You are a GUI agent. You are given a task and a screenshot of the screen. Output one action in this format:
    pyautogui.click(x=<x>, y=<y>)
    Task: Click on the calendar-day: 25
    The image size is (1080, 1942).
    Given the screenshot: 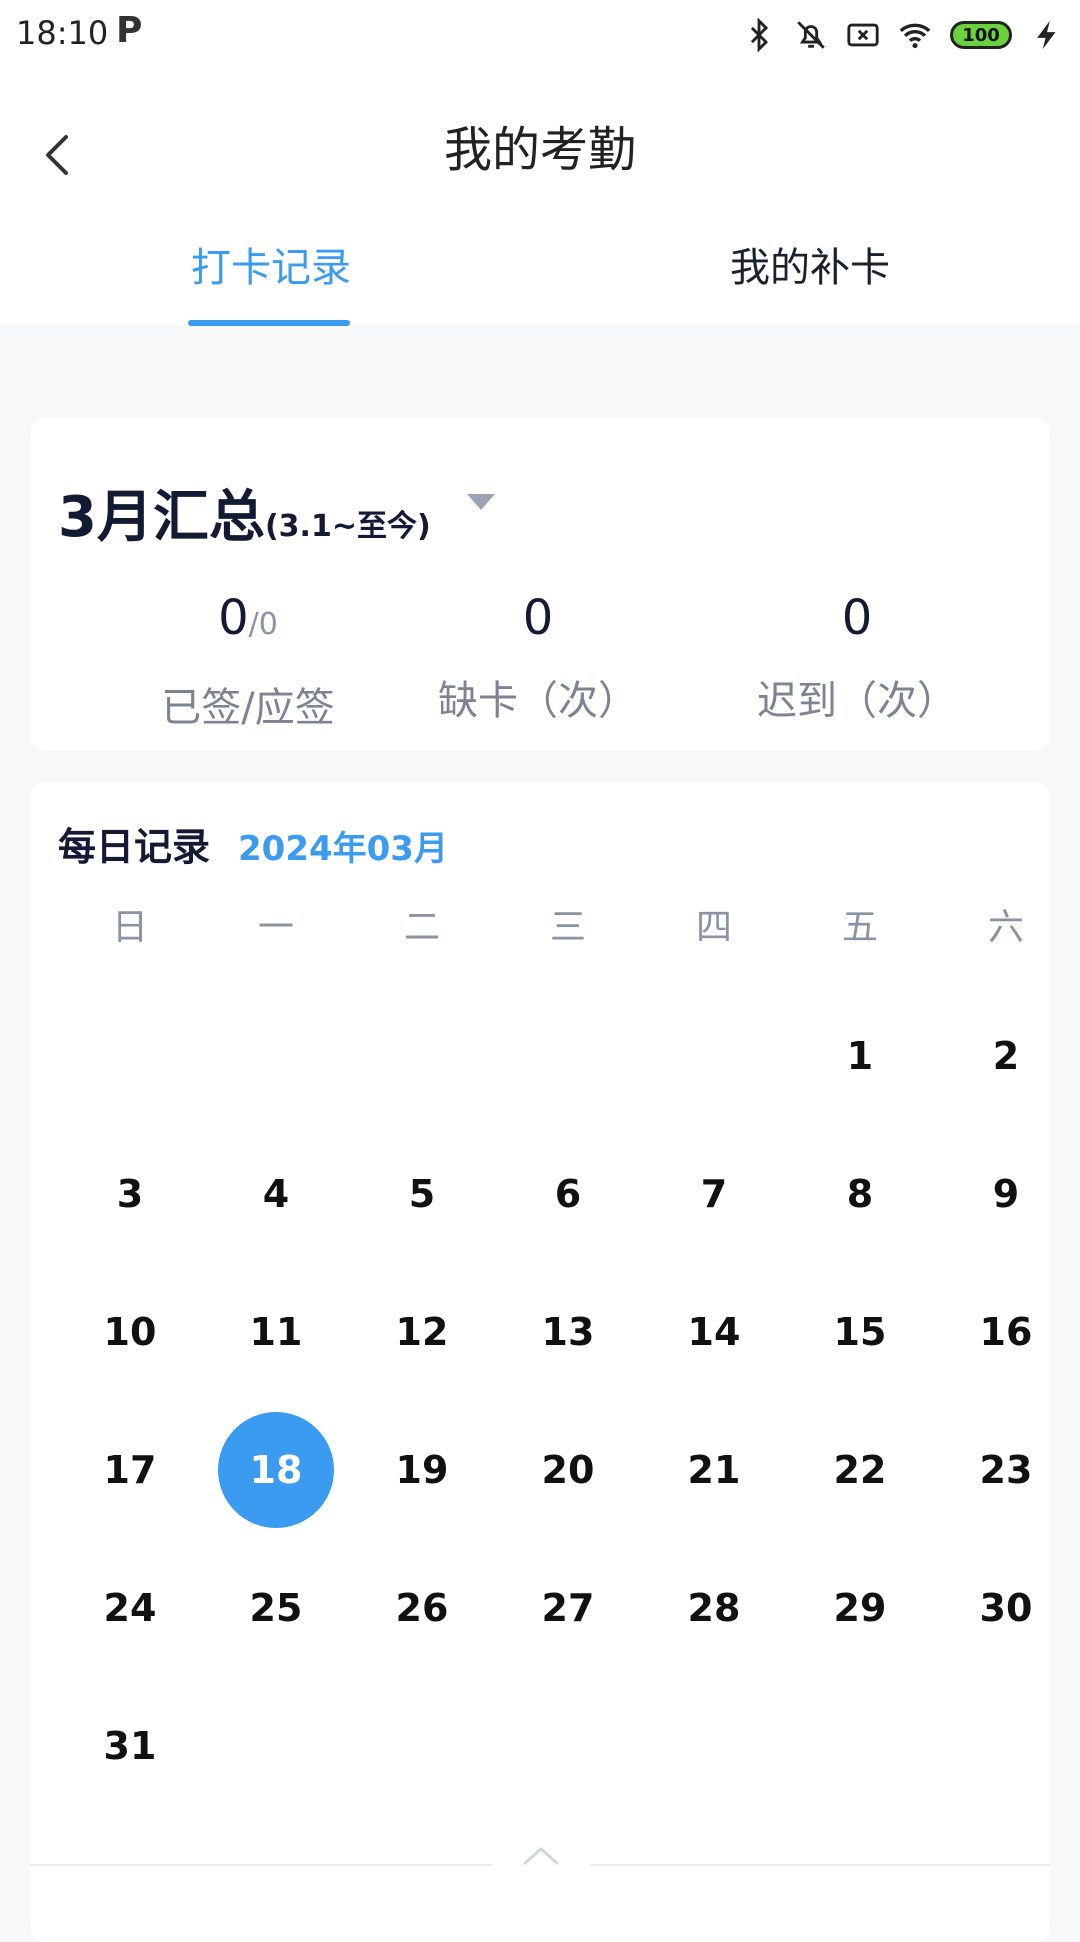 What is the action you would take?
    pyautogui.click(x=276, y=1608)
    